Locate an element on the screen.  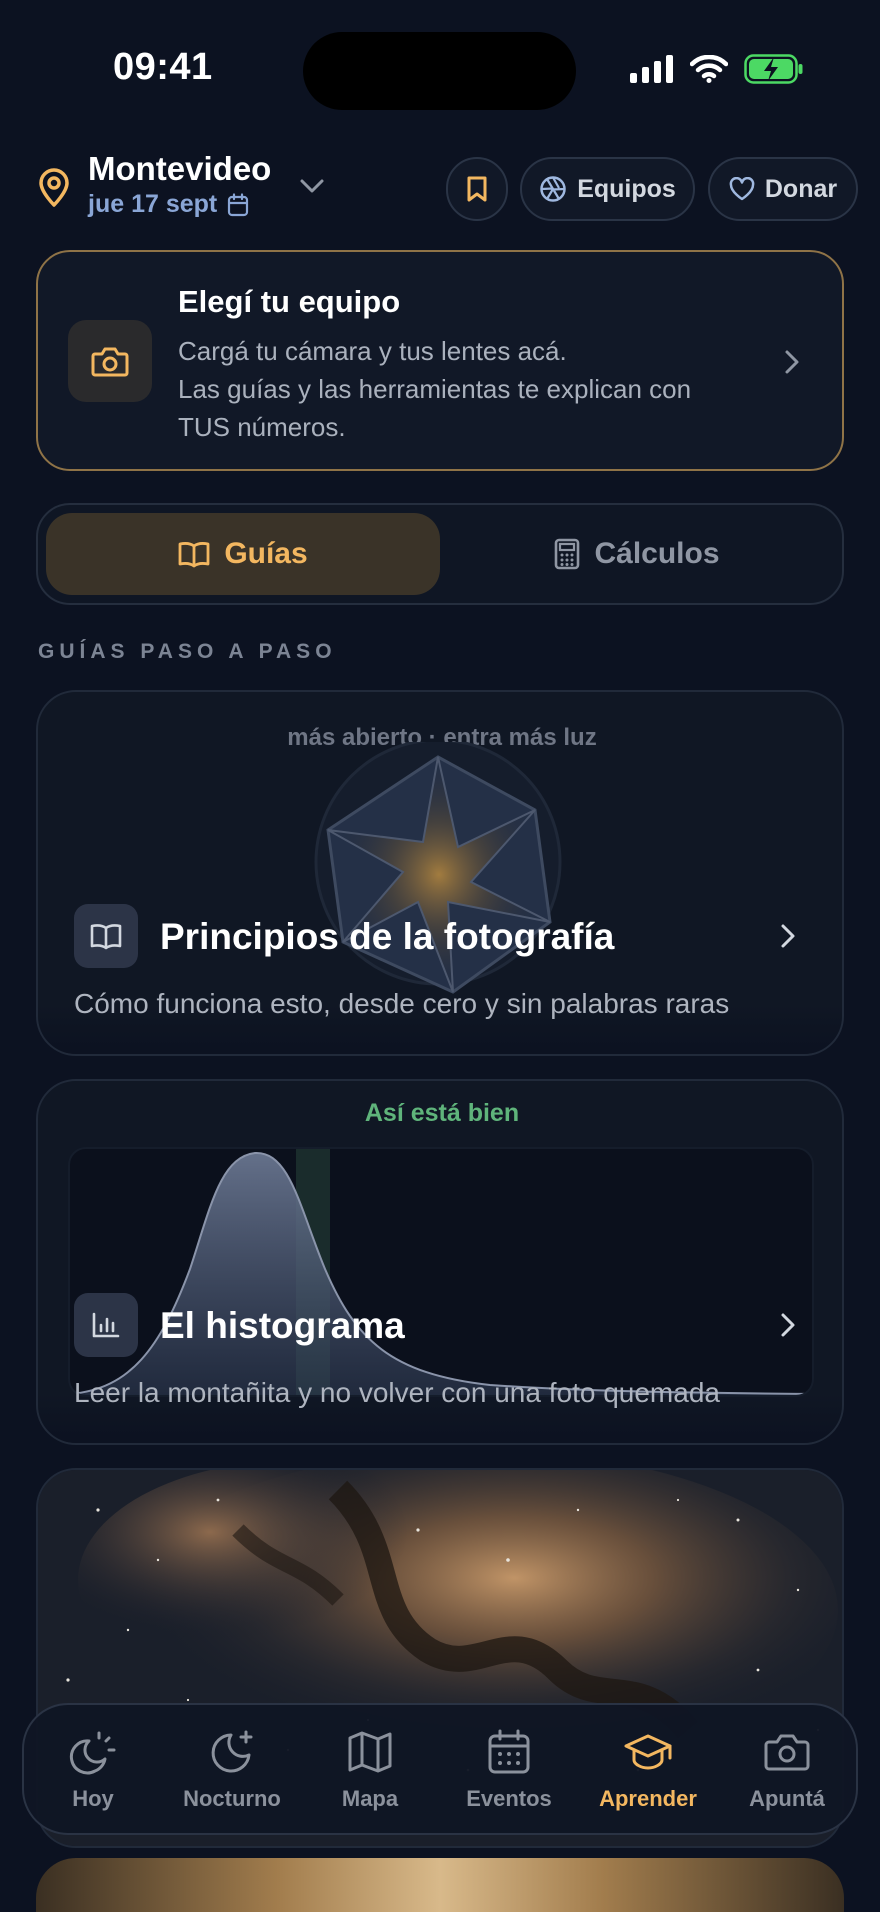
aperture-icon is located at coordinates (553, 189).